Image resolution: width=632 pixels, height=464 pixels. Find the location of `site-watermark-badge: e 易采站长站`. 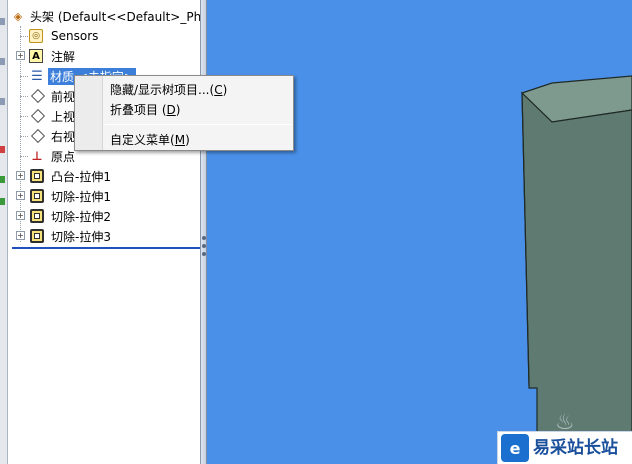

site-watermark-badge: e 易采站长站 is located at coordinates (564, 447).